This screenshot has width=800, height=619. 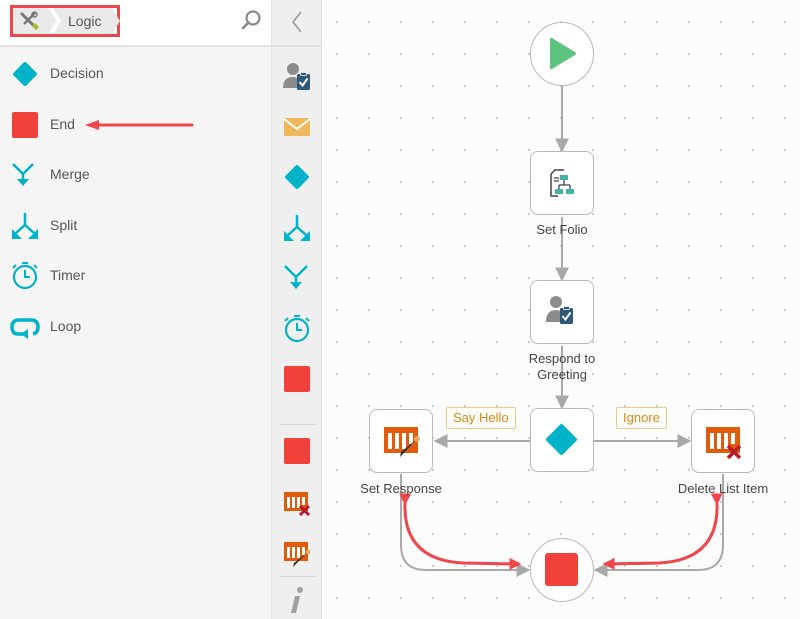 What do you see at coordinates (562, 358) in the screenshot?
I see `respond-label-line-1: Respond to` at bounding box center [562, 358].